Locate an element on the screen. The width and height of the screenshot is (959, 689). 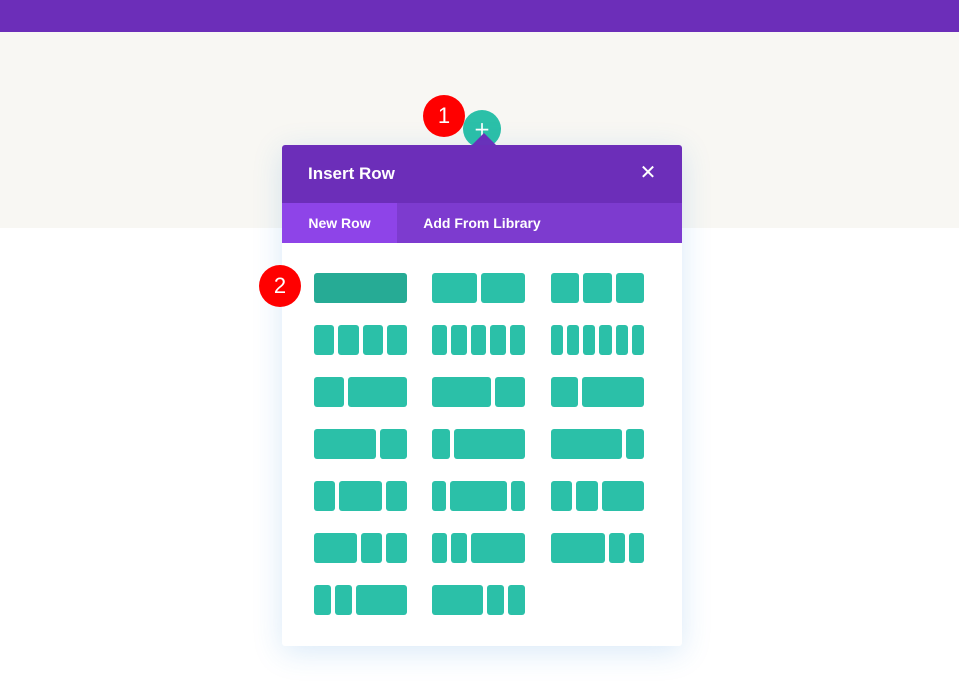
annotation-badge-2: 2 is located at coordinates (280, 286).